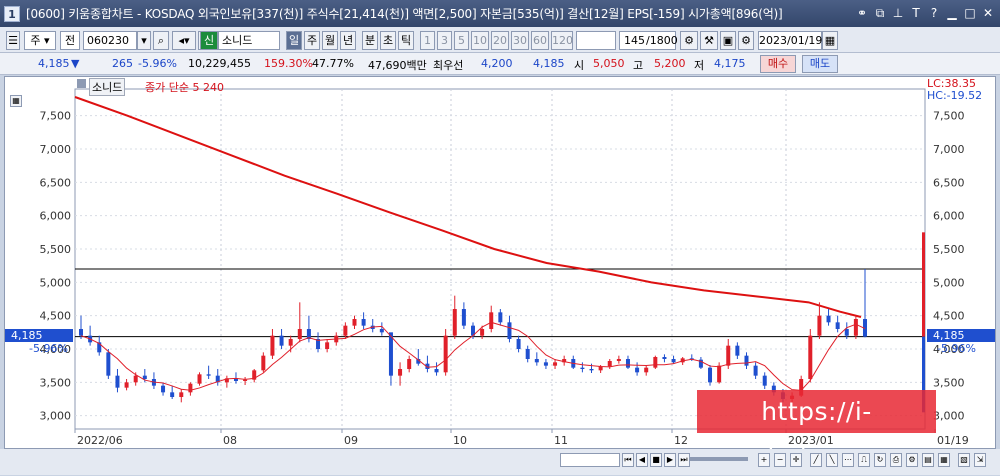 This screenshot has width=1000, height=476. I want to click on period-day: 일, so click(294, 40).